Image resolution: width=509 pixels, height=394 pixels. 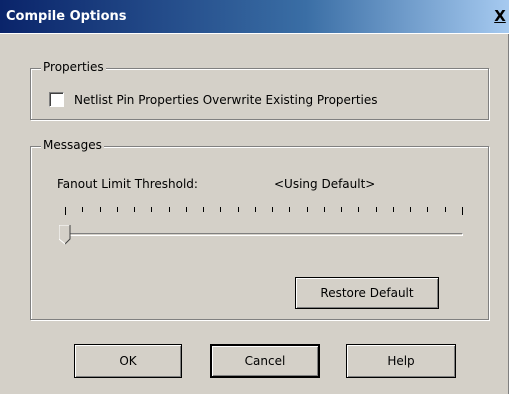 What do you see at coordinates (367, 293) in the screenshot?
I see `restore-default-button: Restore Default` at bounding box center [367, 293].